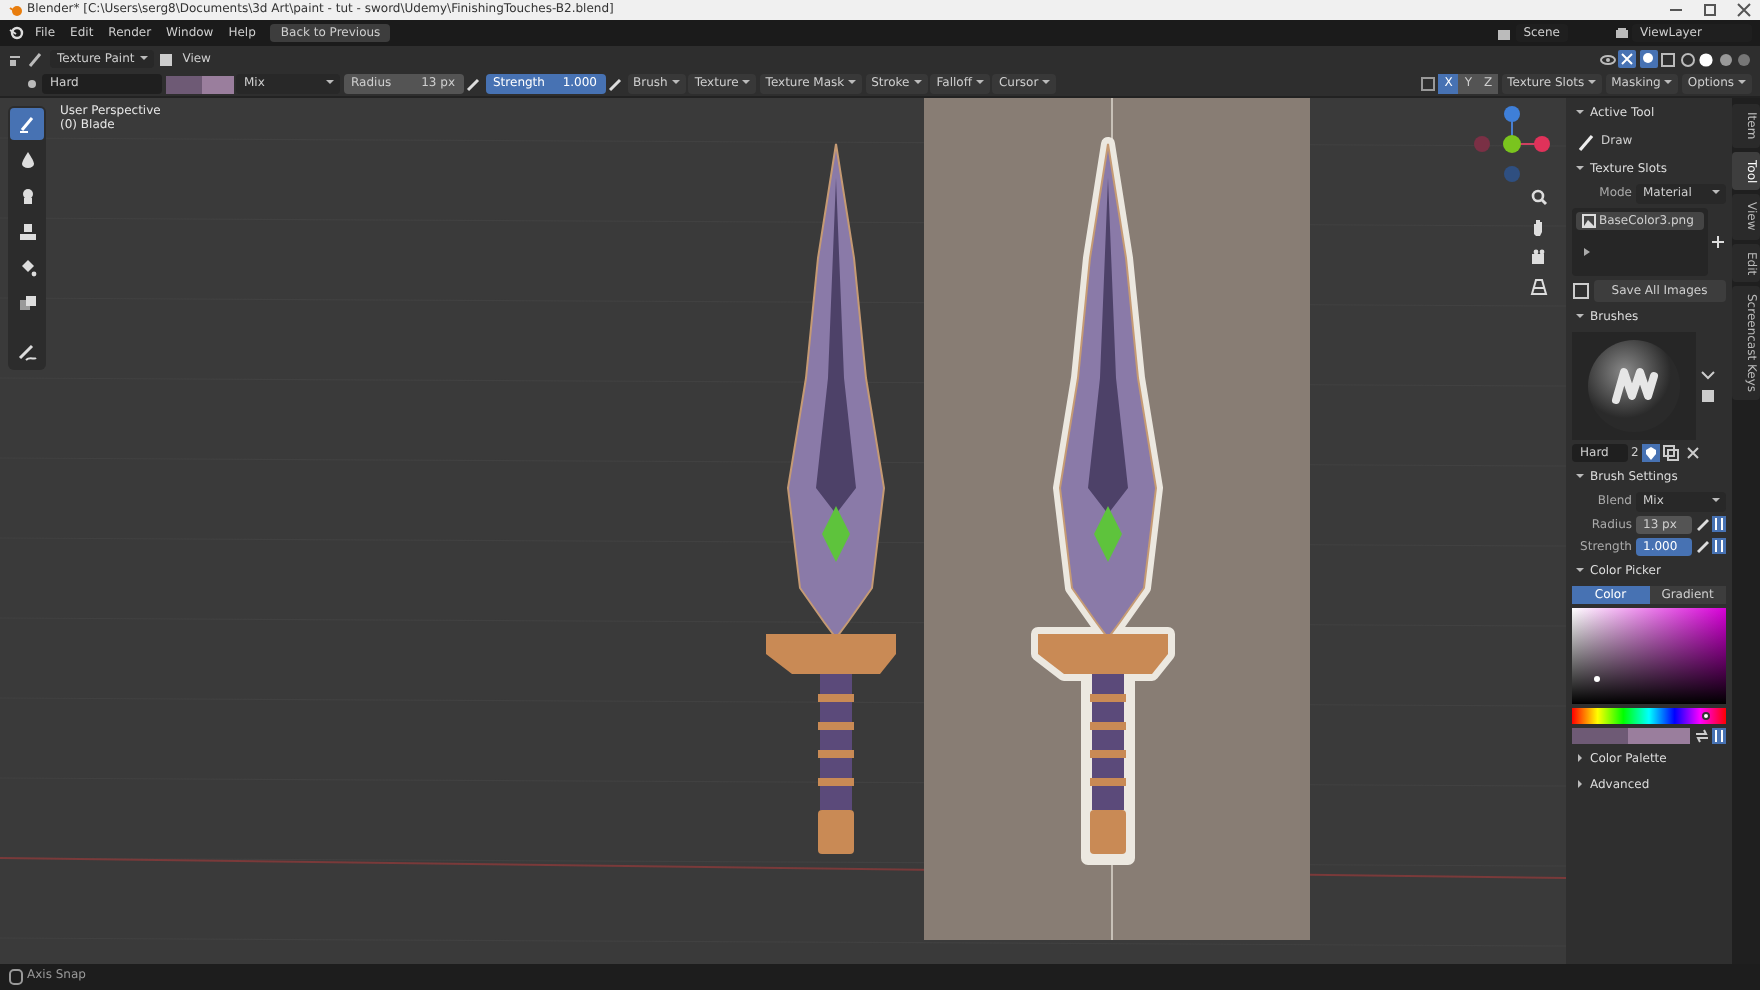  I want to click on rendered-shading-icon, so click(1744, 59).